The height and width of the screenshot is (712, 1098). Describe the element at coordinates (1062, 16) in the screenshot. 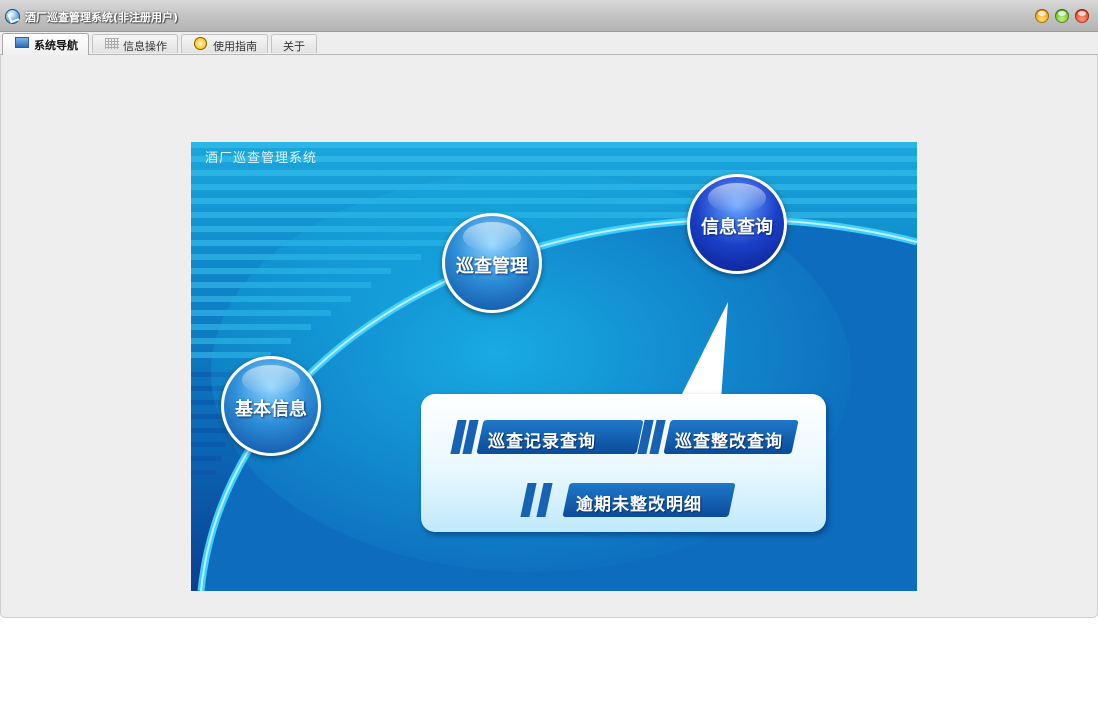

I see `maximize-button` at that location.